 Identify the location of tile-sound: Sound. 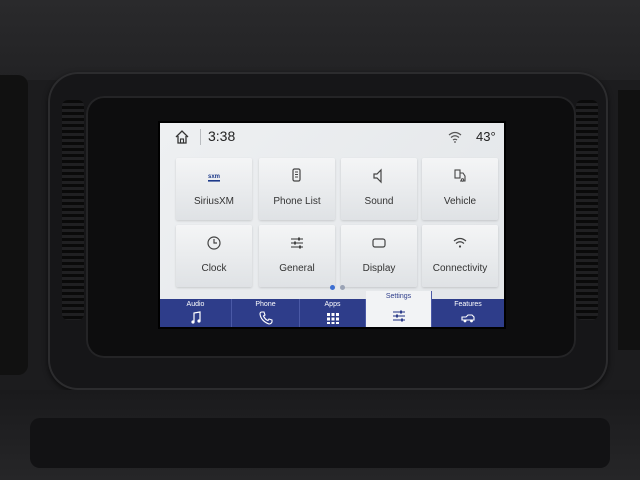
(379, 189).